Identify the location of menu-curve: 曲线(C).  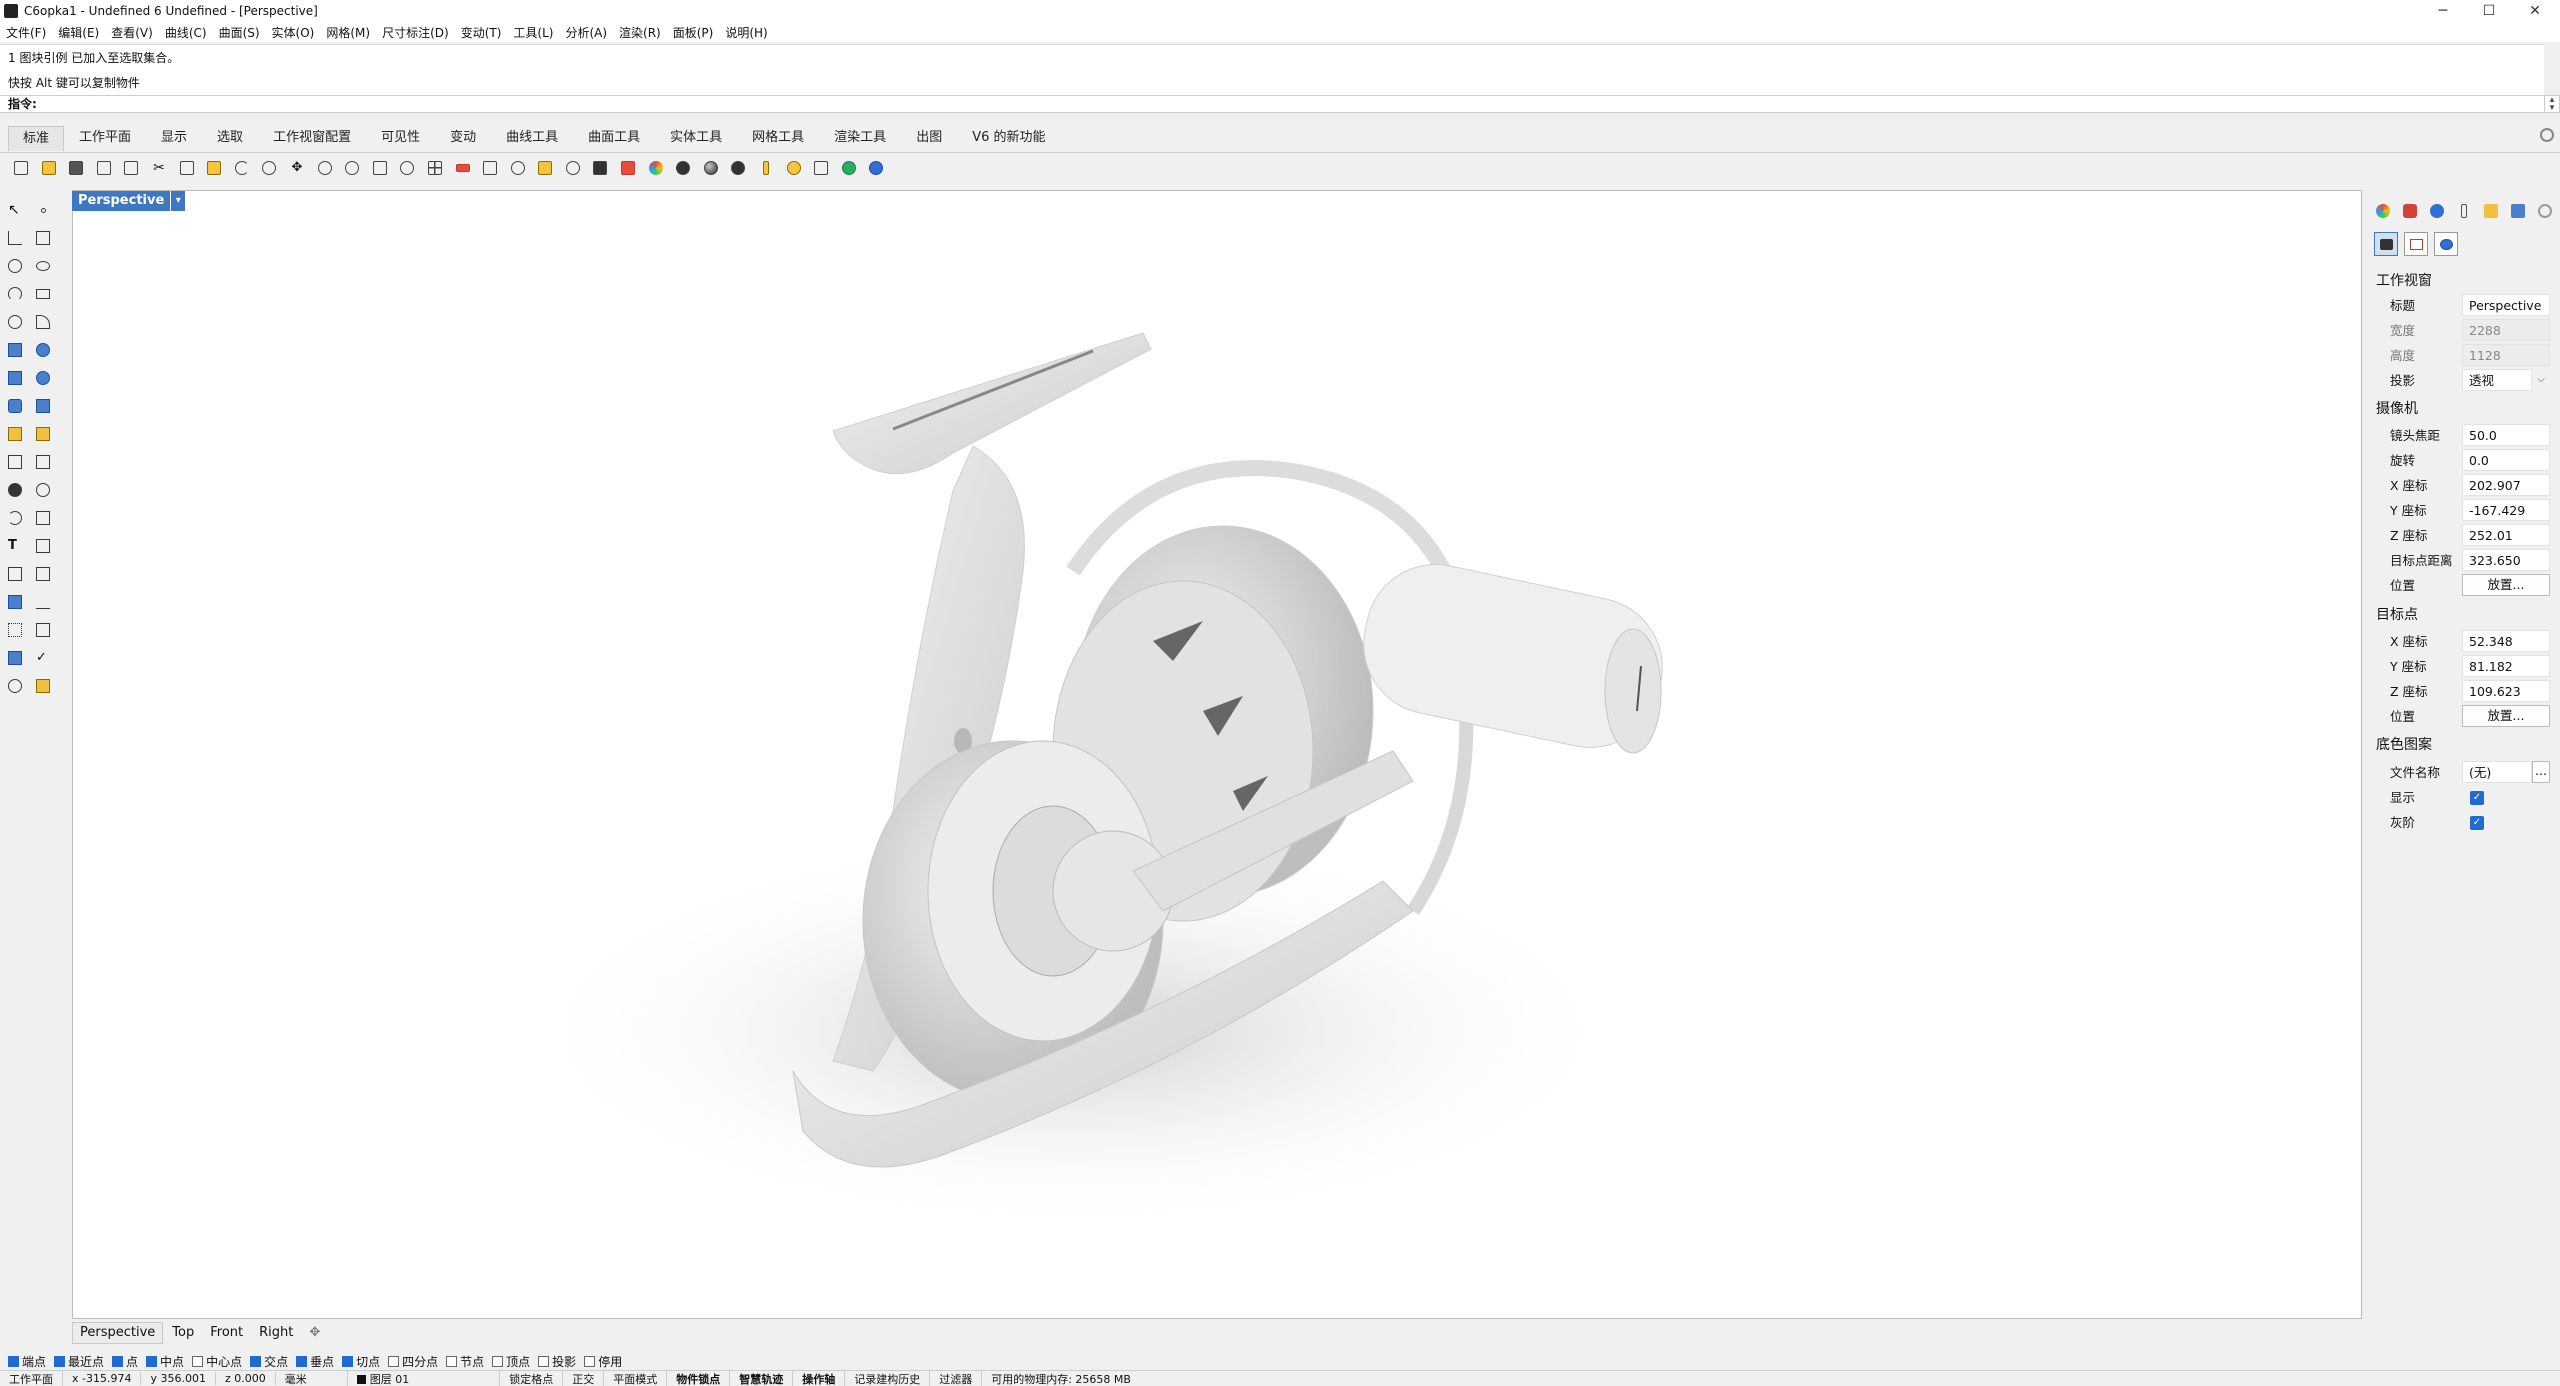
(186, 32).